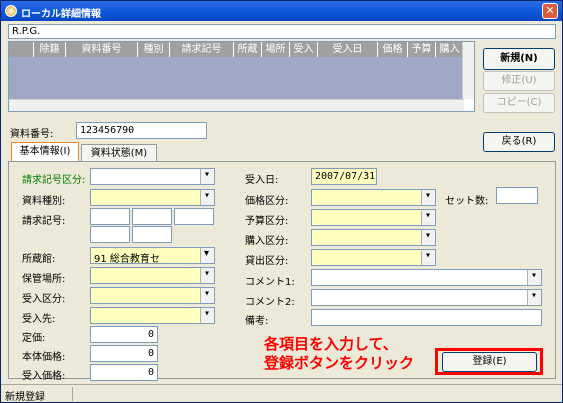 The height and width of the screenshot is (403, 563). I want to click on copy-button: コピー(C), so click(519, 103).